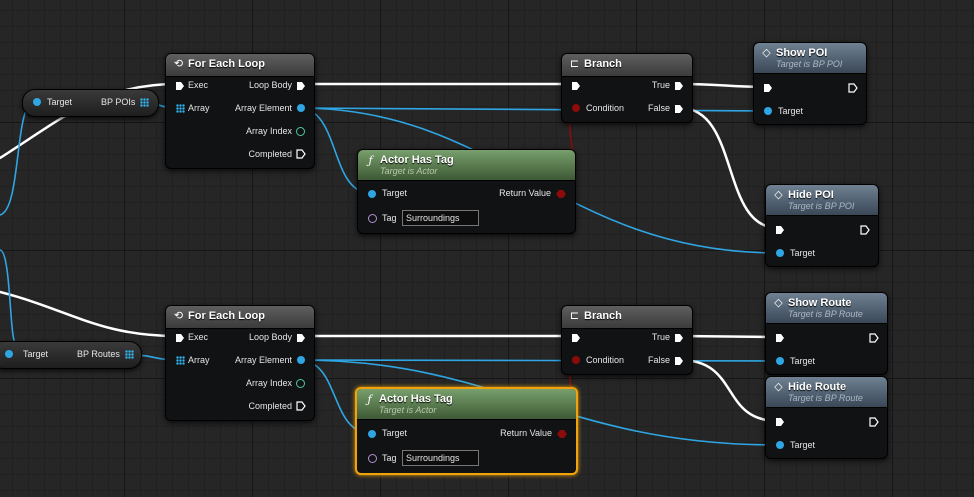 Image resolution: width=974 pixels, height=497 pixels. I want to click on node-title: Hide POI, so click(811, 195).